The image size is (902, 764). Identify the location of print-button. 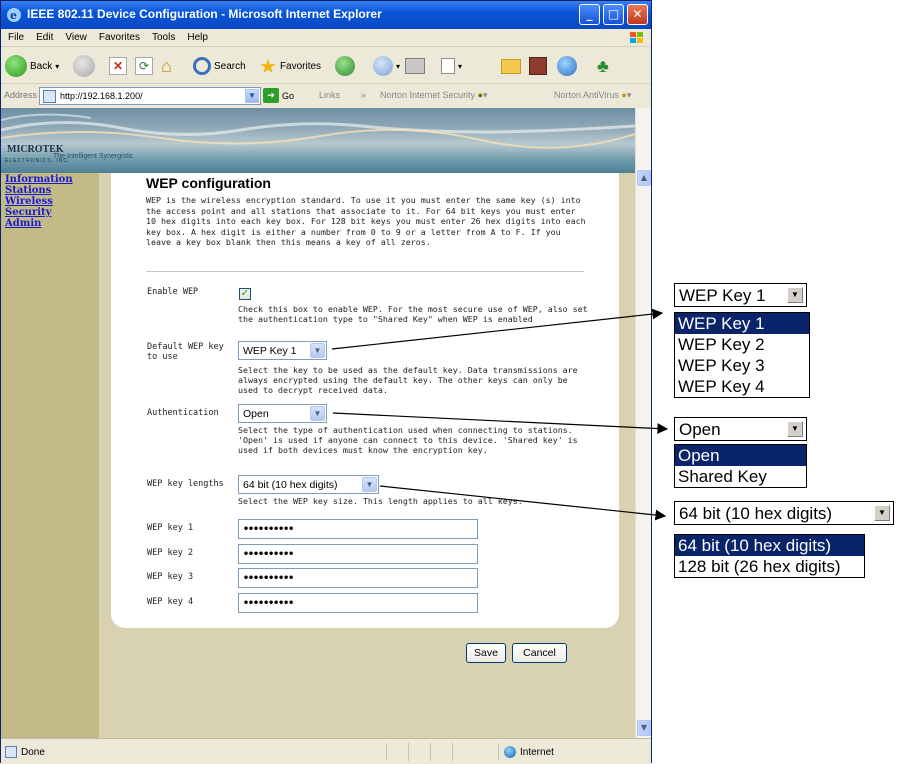
(415, 66).